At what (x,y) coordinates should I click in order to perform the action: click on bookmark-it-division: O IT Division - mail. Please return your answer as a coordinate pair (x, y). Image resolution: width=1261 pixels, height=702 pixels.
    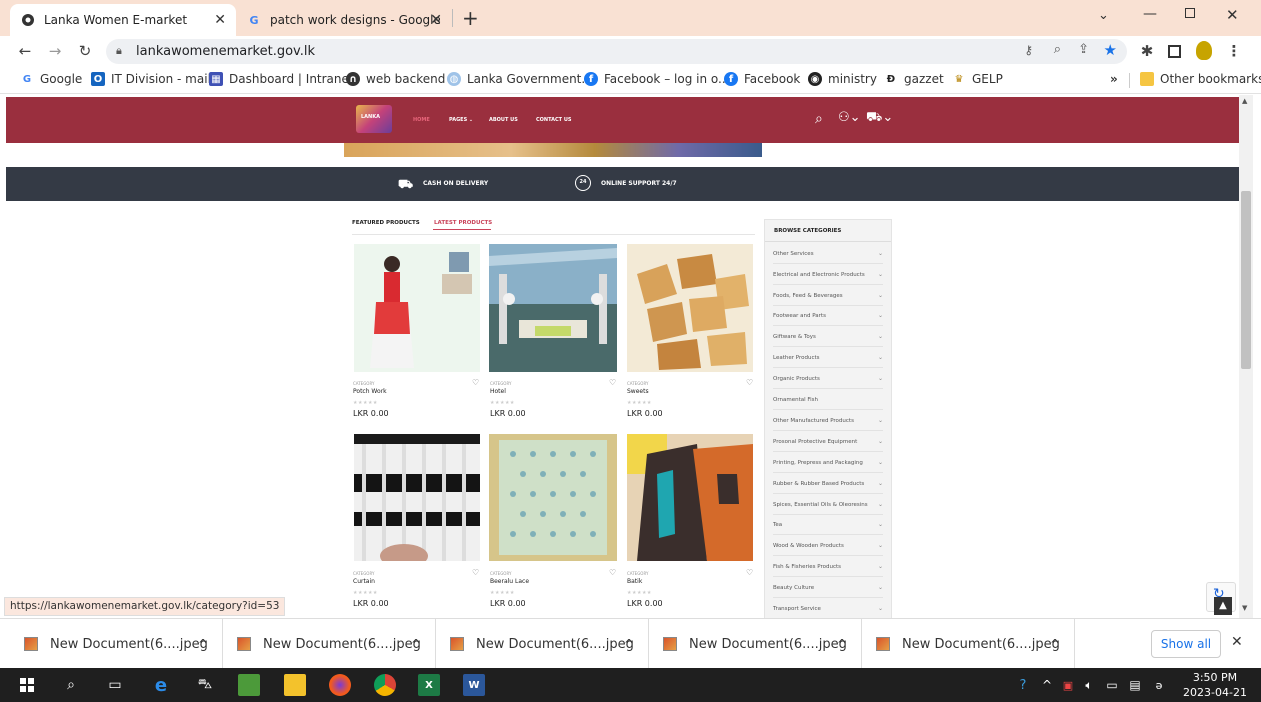
    Looking at the image, I should click on (151, 79).